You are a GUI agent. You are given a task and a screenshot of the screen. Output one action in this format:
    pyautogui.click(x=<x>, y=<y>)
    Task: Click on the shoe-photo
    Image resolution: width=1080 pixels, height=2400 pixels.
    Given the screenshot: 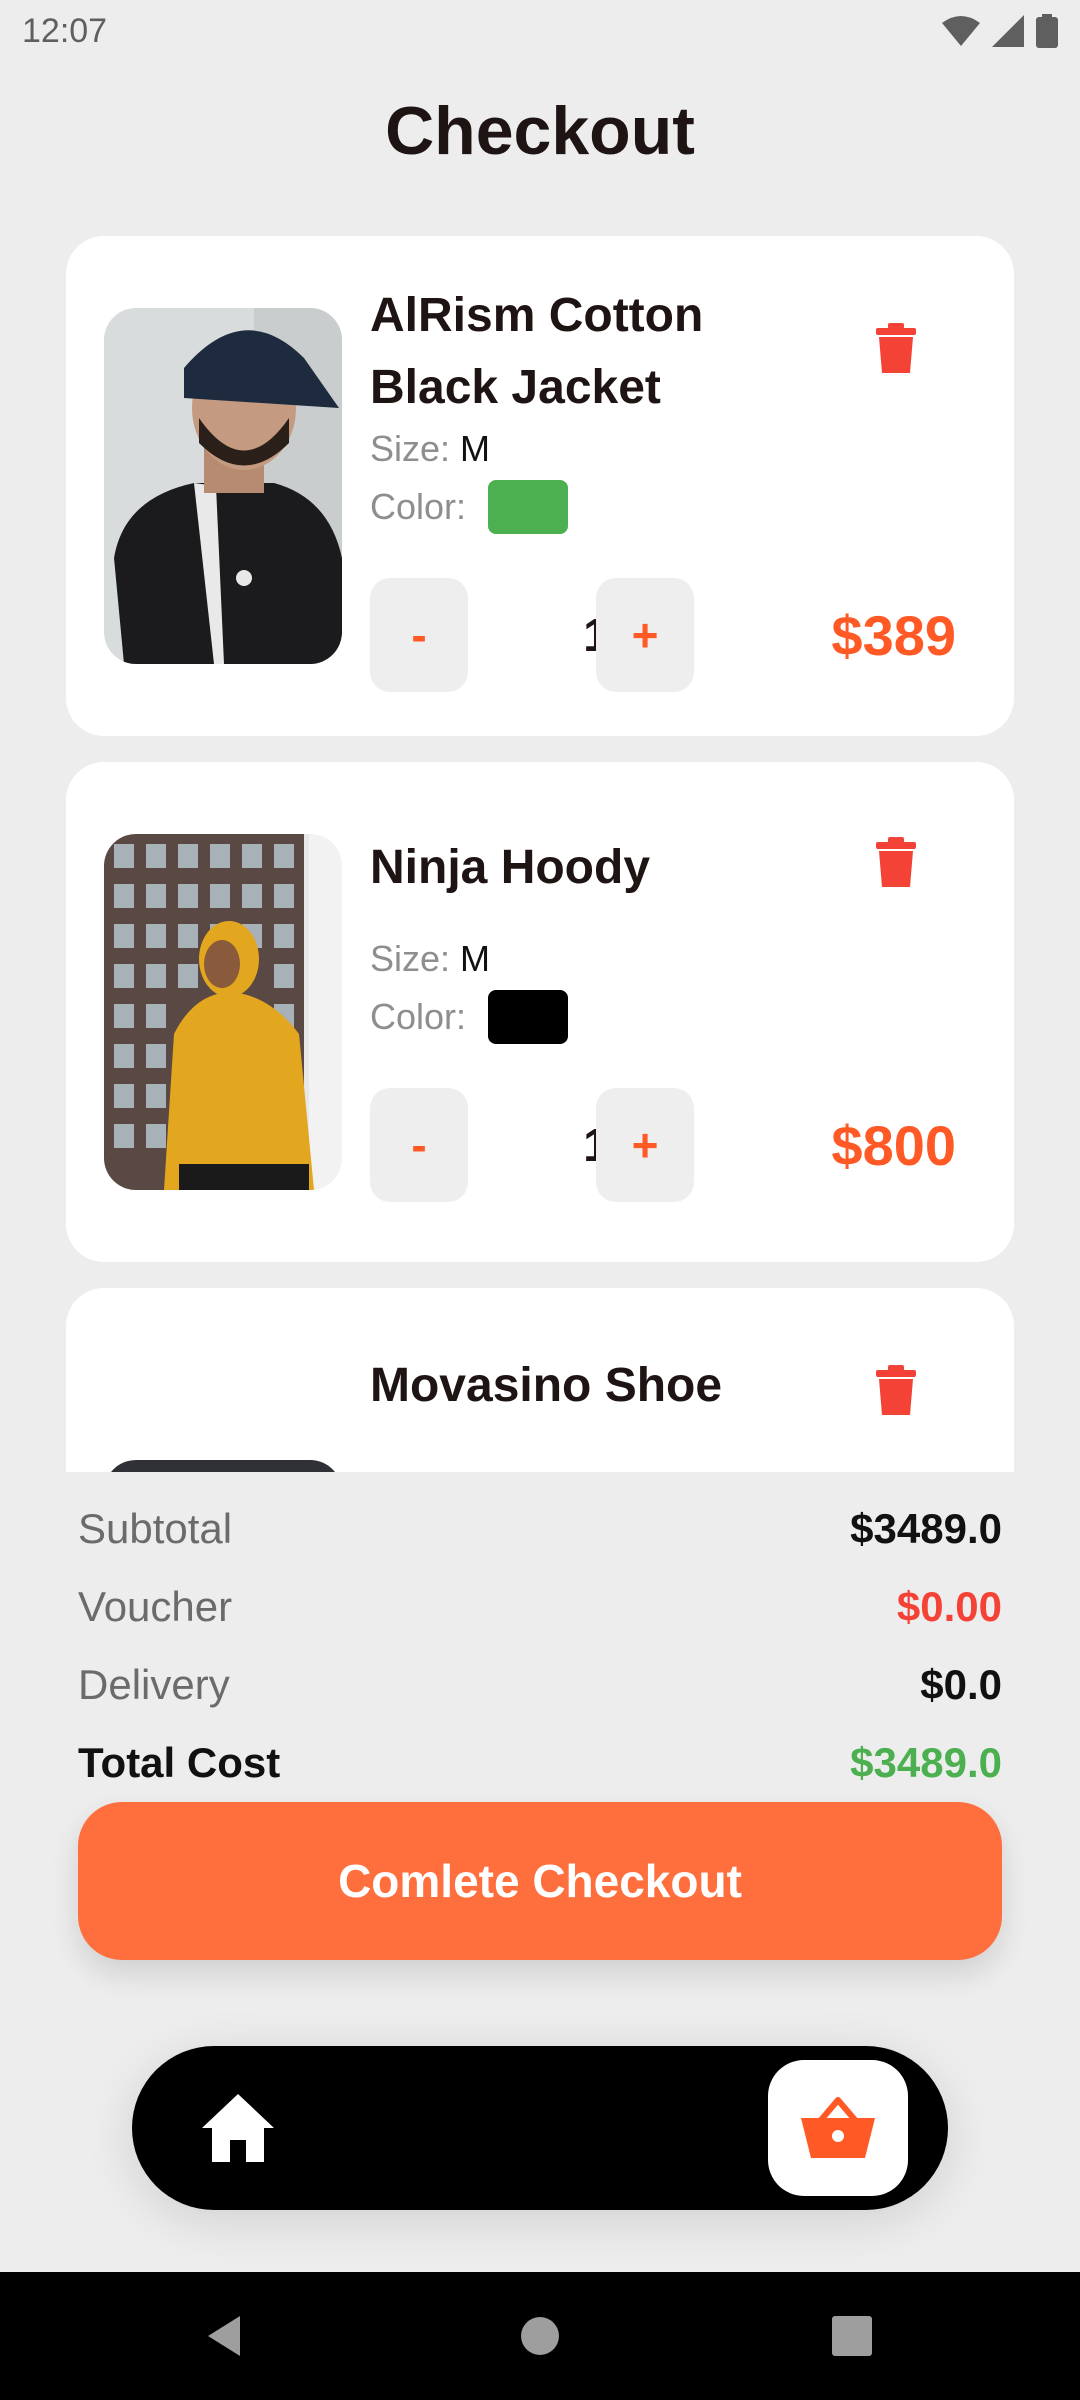 What is the action you would take?
    pyautogui.click(x=223, y=1466)
    